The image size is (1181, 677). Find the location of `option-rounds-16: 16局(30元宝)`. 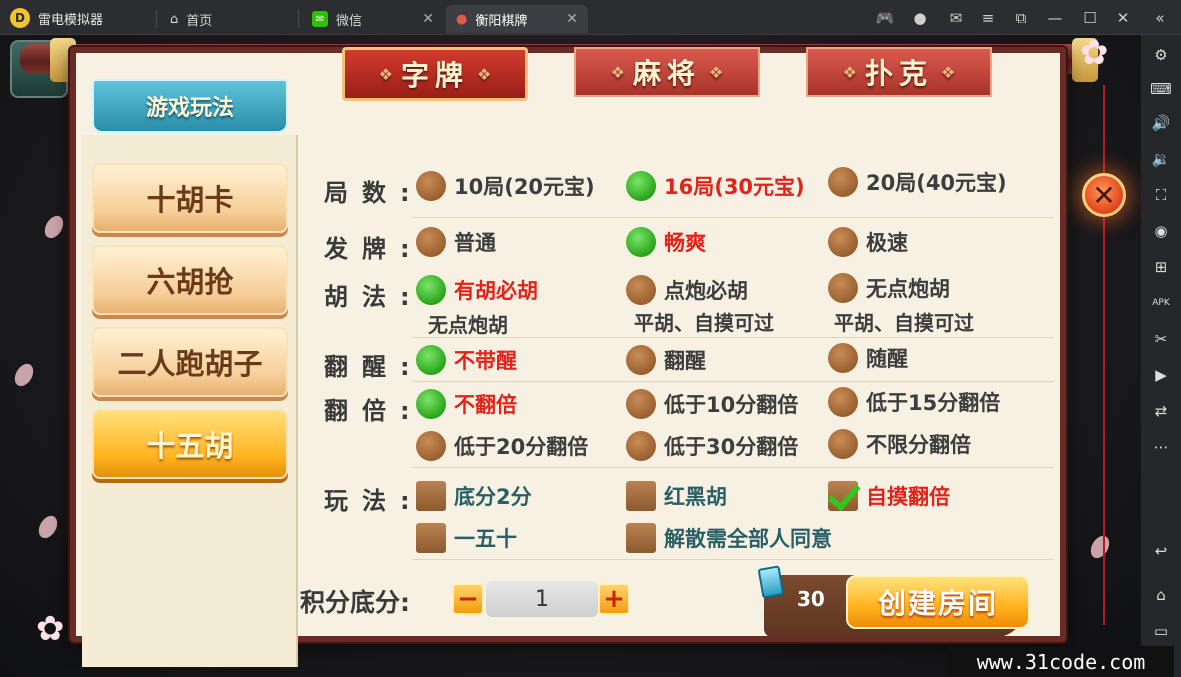

option-rounds-16: 16局(30元宝) is located at coordinates (715, 186).